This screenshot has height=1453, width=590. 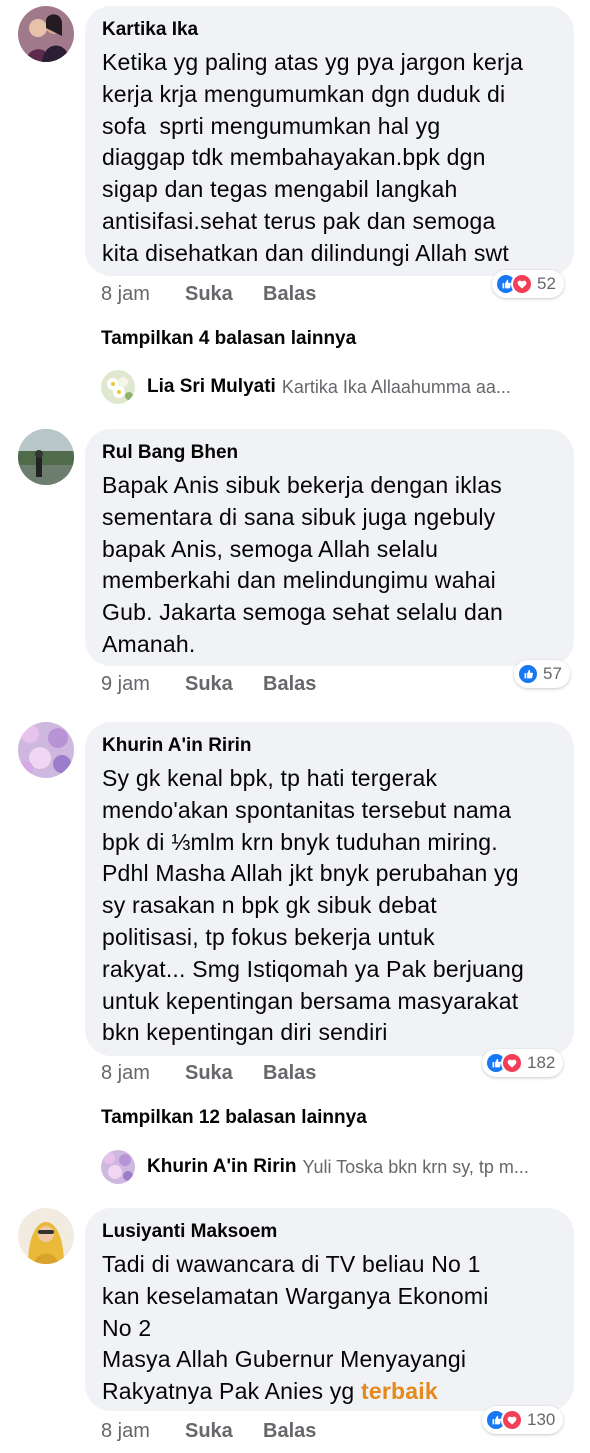 I want to click on reaction-summary: 182, so click(x=523, y=1063).